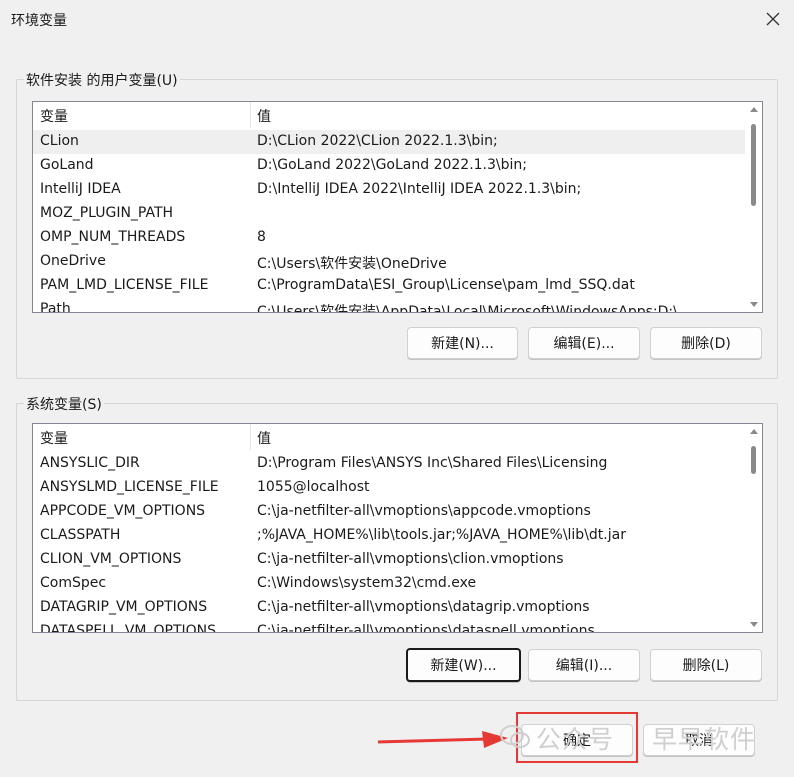 This screenshot has width=794, height=777. Describe the element at coordinates (754, 207) in the screenshot. I see `user-list-scrollbar` at that location.